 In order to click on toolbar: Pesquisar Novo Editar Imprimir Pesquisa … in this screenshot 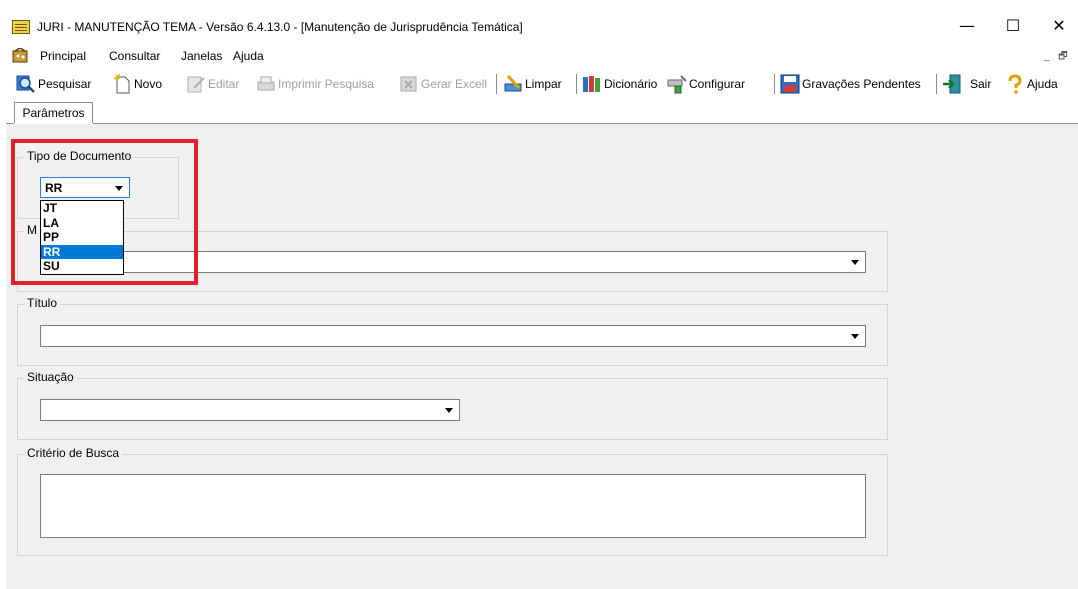, I will do `click(539, 84)`.